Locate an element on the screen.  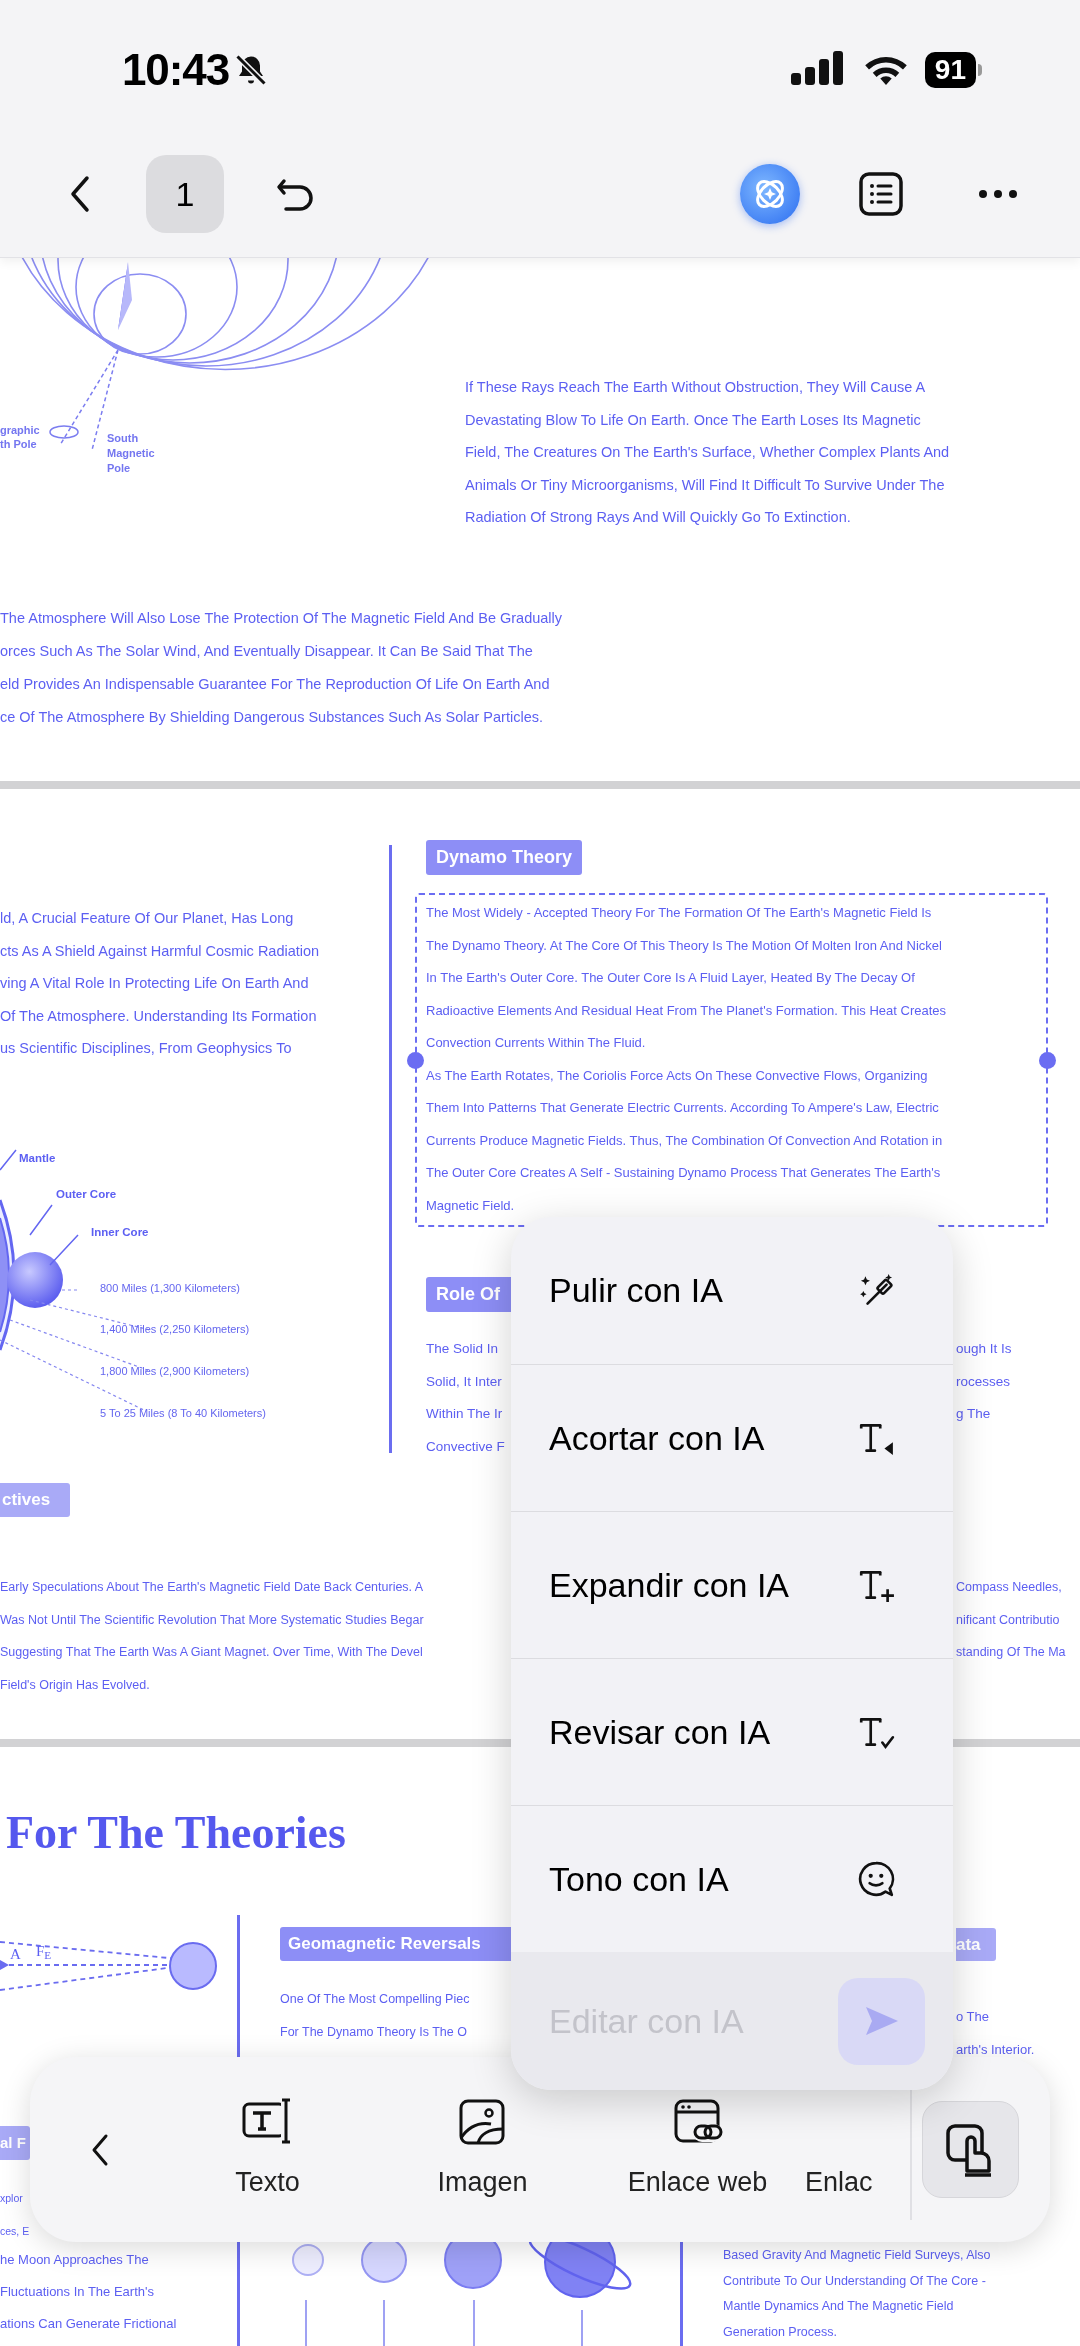
paragraph-line: standing Of The Ma is located at coordinates (1011, 1652).